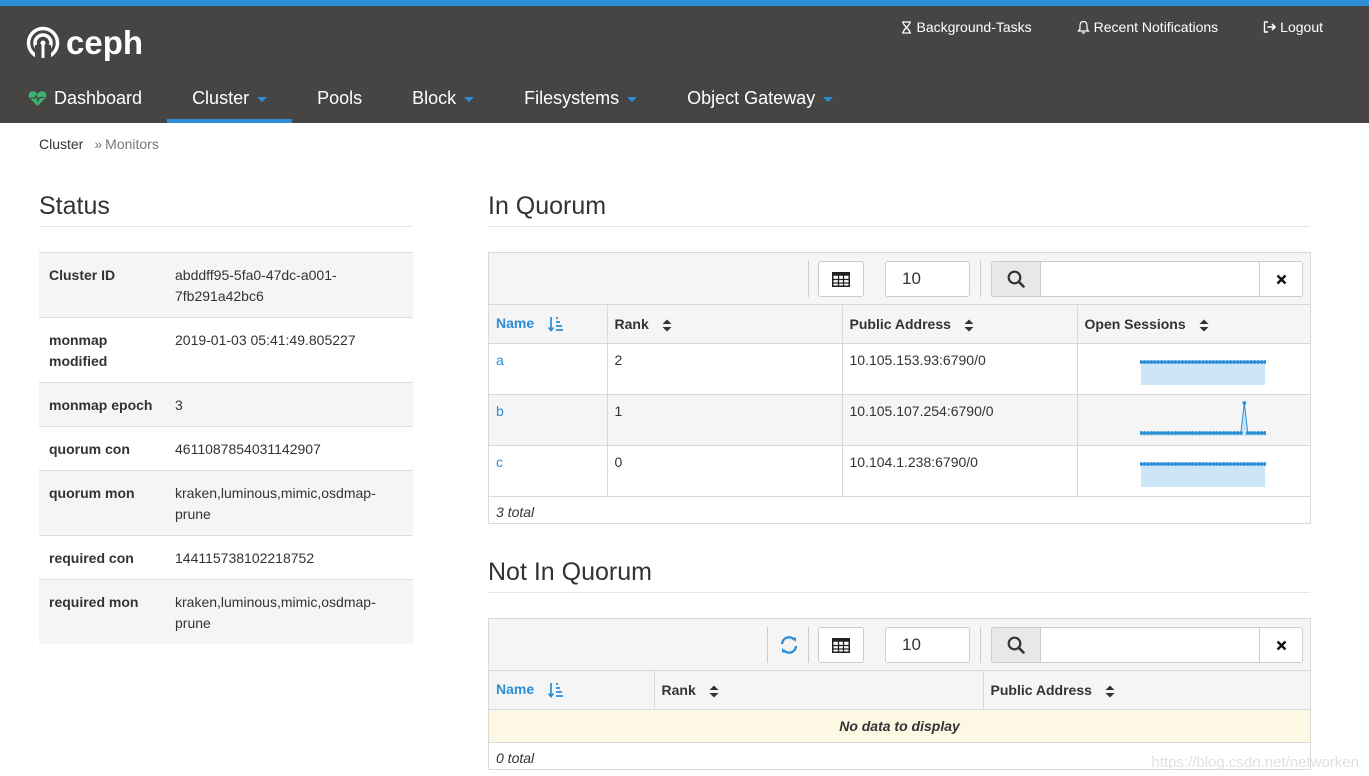 Image resolution: width=1369 pixels, height=776 pixels. What do you see at coordinates (631, 323) in the screenshot?
I see `column-header-label: Rank` at bounding box center [631, 323].